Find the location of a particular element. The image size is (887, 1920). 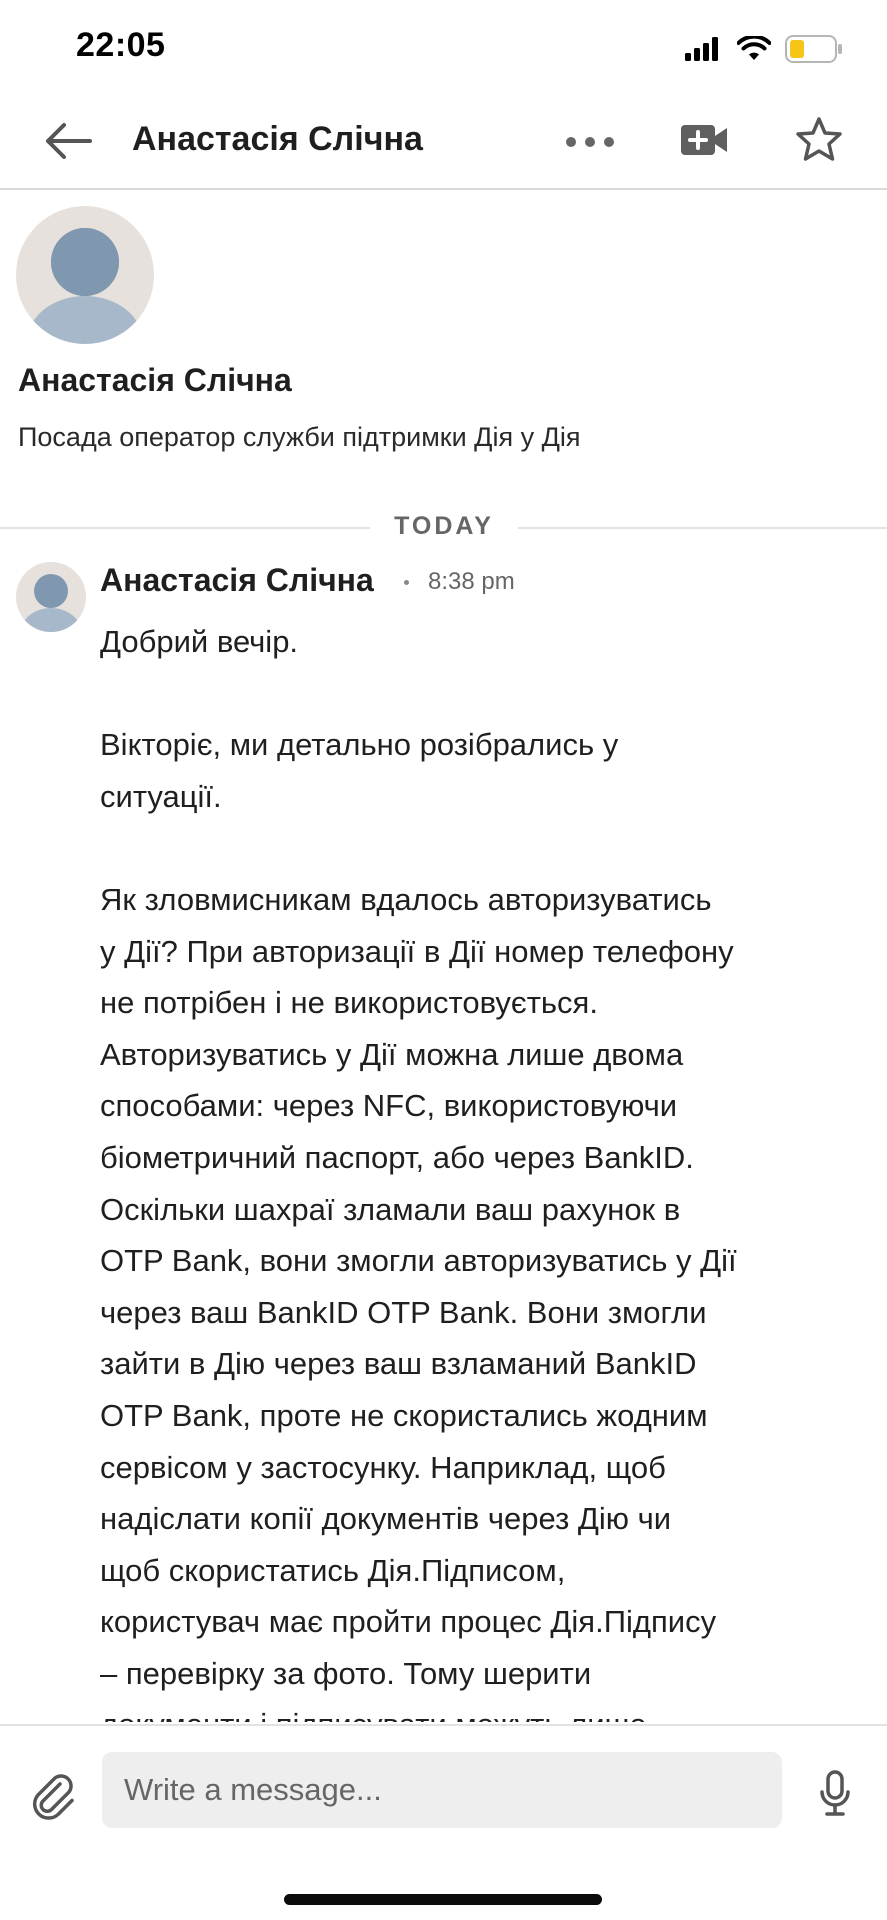

home-indicator is located at coordinates (443, 1899).